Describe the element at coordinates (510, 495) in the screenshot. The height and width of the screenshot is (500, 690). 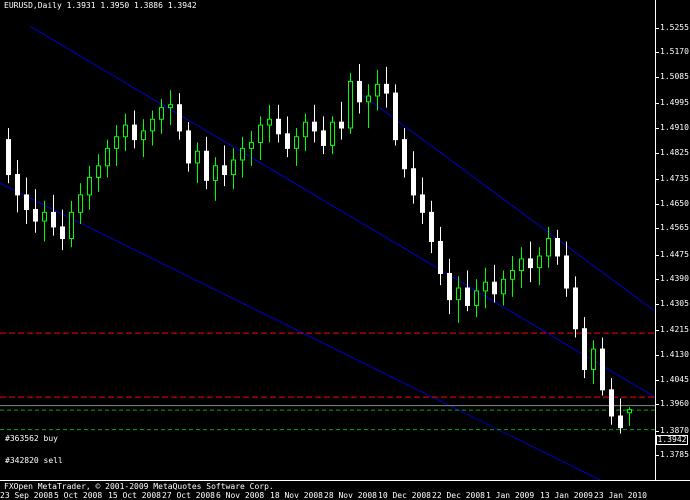
I see `time-tick-label: 1 Jan 2009` at that location.